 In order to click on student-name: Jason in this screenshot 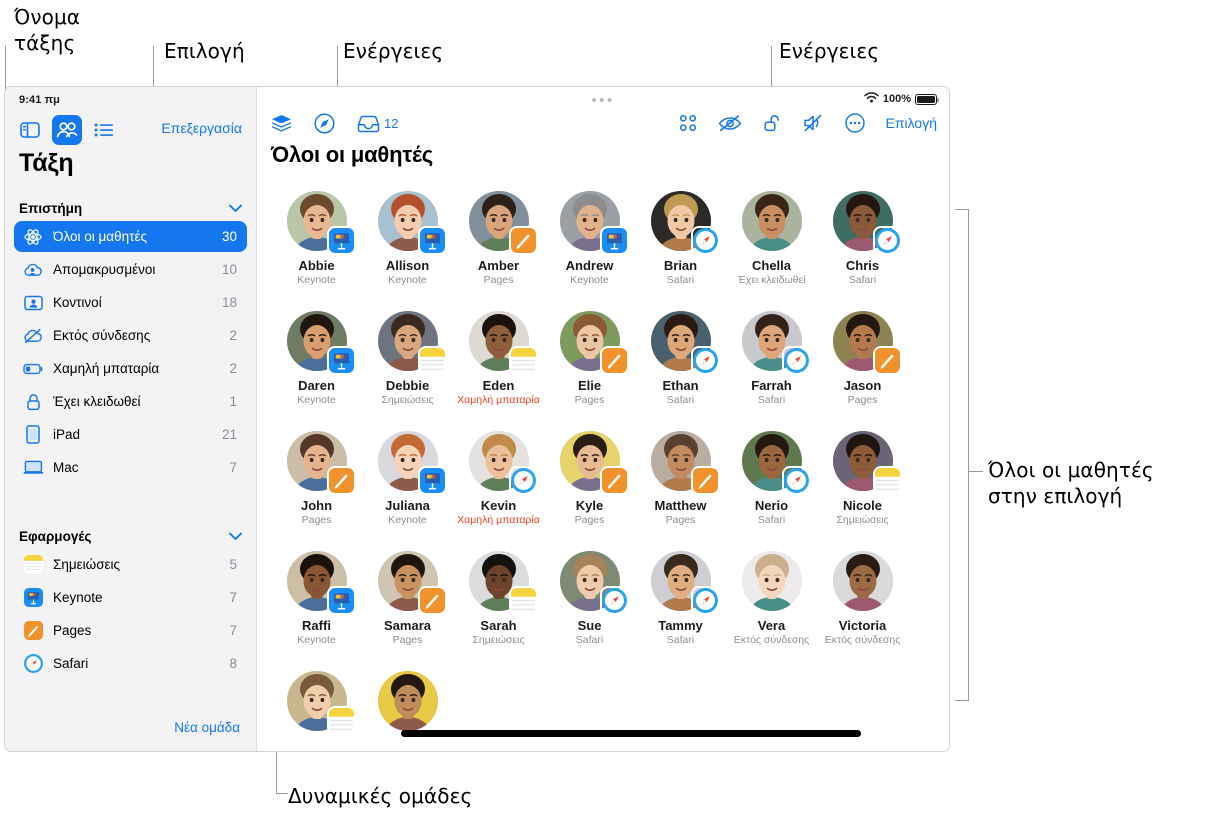, I will do `click(862, 385)`.